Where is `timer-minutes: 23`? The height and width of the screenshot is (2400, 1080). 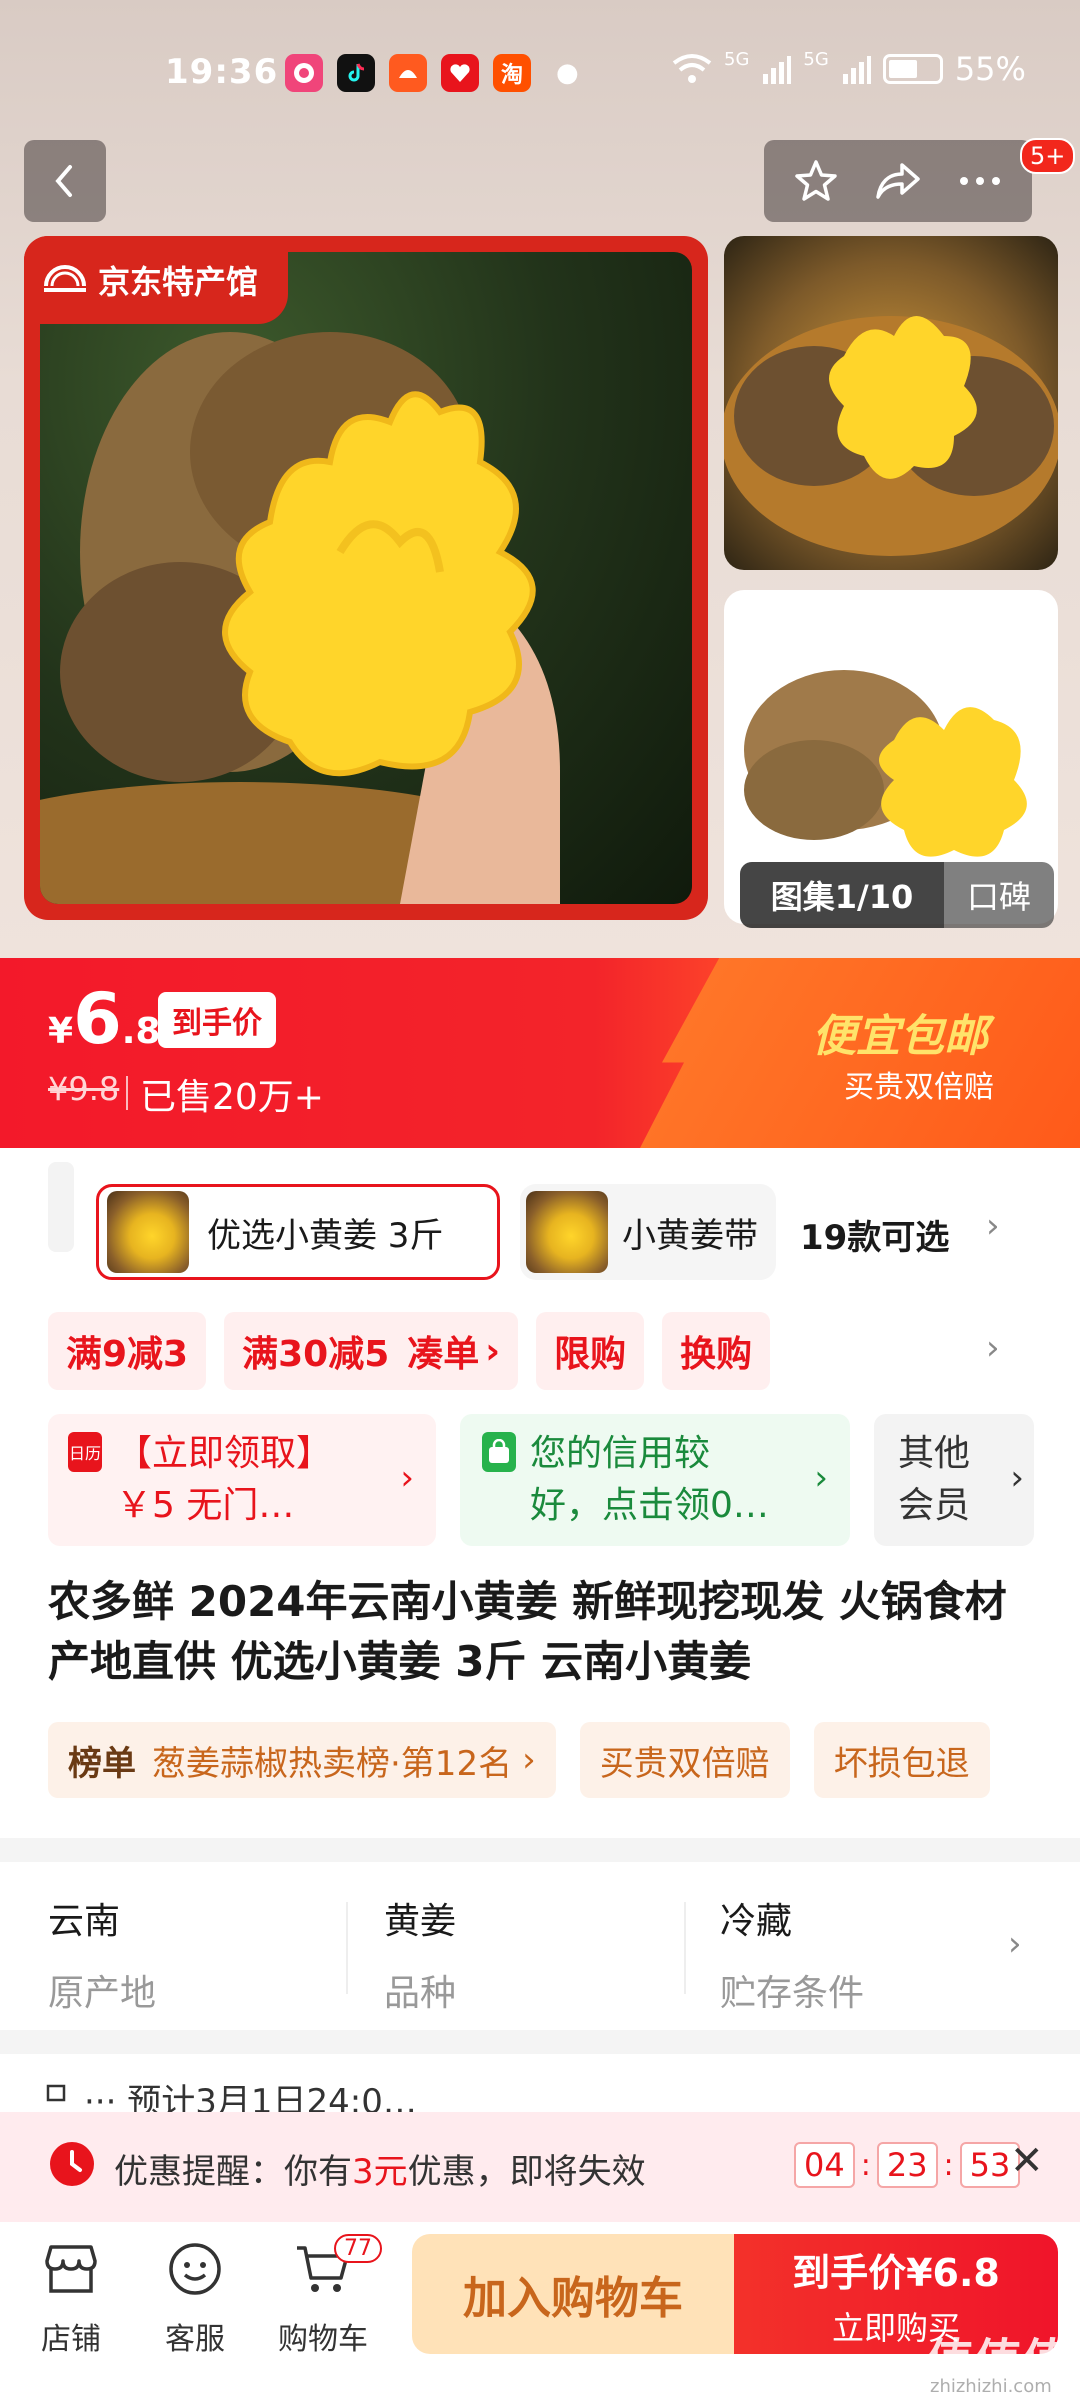 timer-minutes: 23 is located at coordinates (907, 2165).